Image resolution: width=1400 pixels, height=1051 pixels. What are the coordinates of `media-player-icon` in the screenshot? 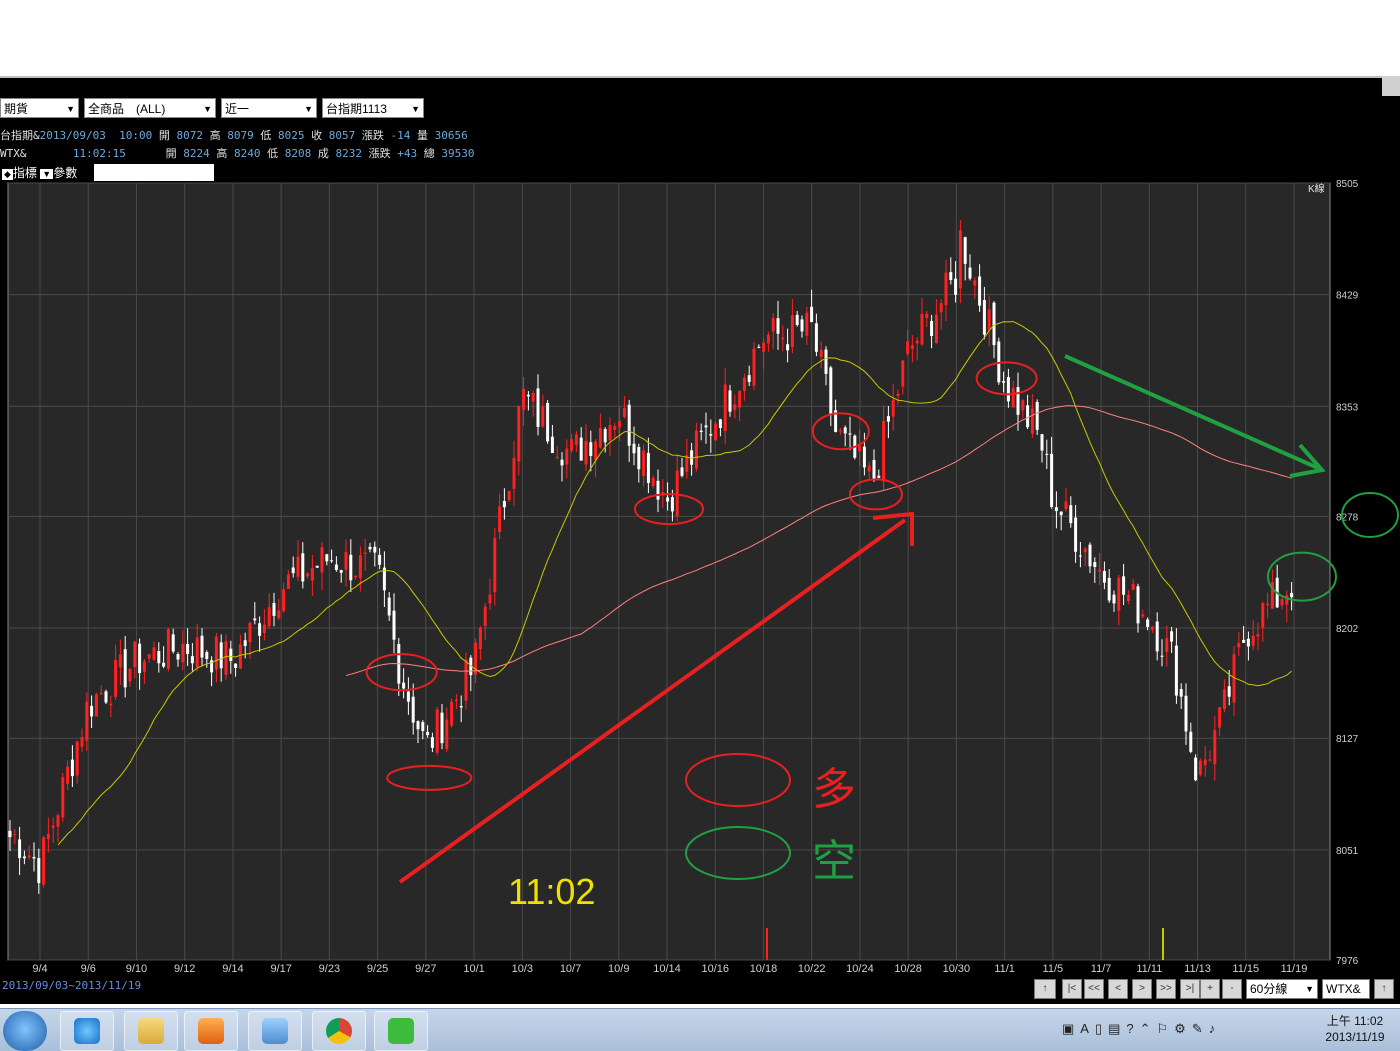 It's located at (211, 1031).